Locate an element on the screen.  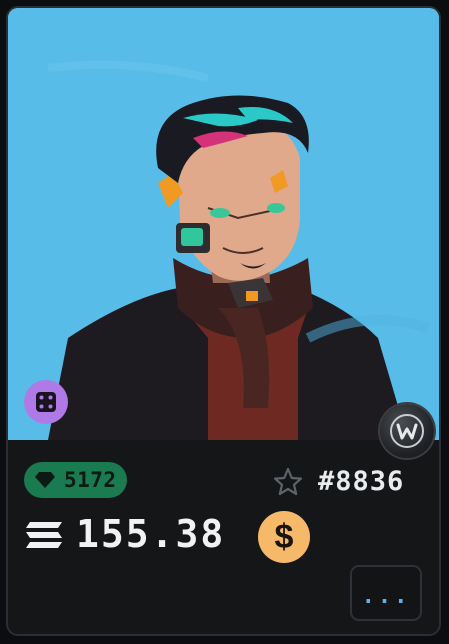
rarity-rank-badge: 5172 is located at coordinates (75, 480).